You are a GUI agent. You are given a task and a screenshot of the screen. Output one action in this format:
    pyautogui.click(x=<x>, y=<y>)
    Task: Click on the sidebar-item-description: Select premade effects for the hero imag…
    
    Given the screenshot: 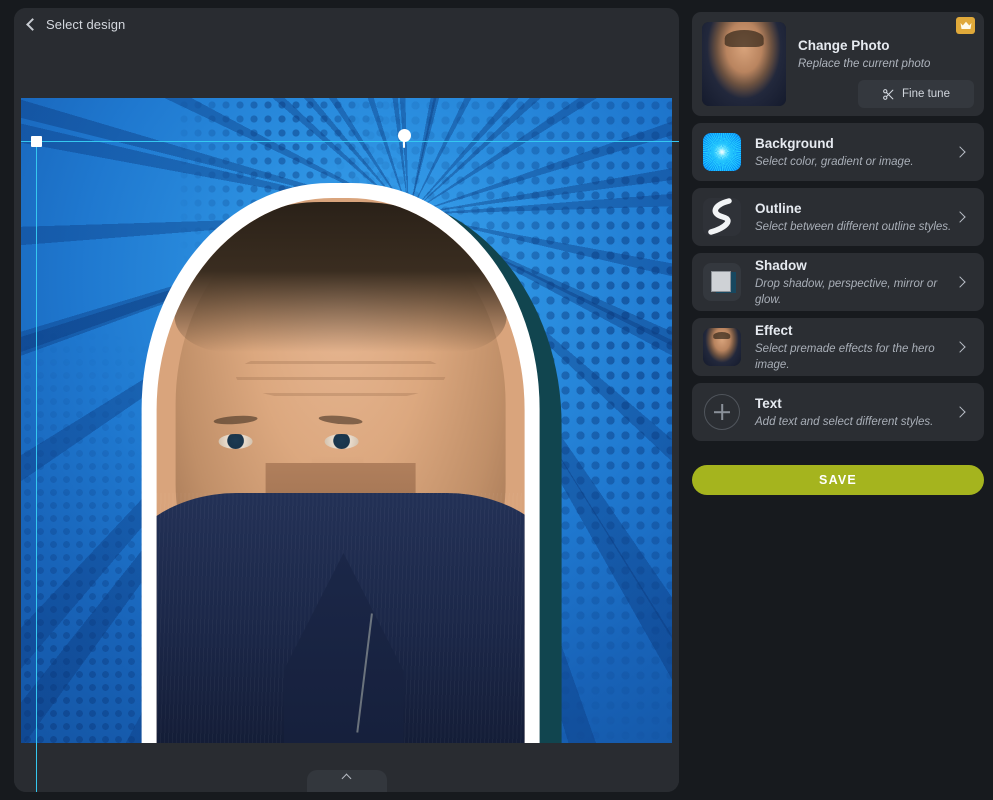 What is the action you would take?
    pyautogui.click(x=845, y=356)
    